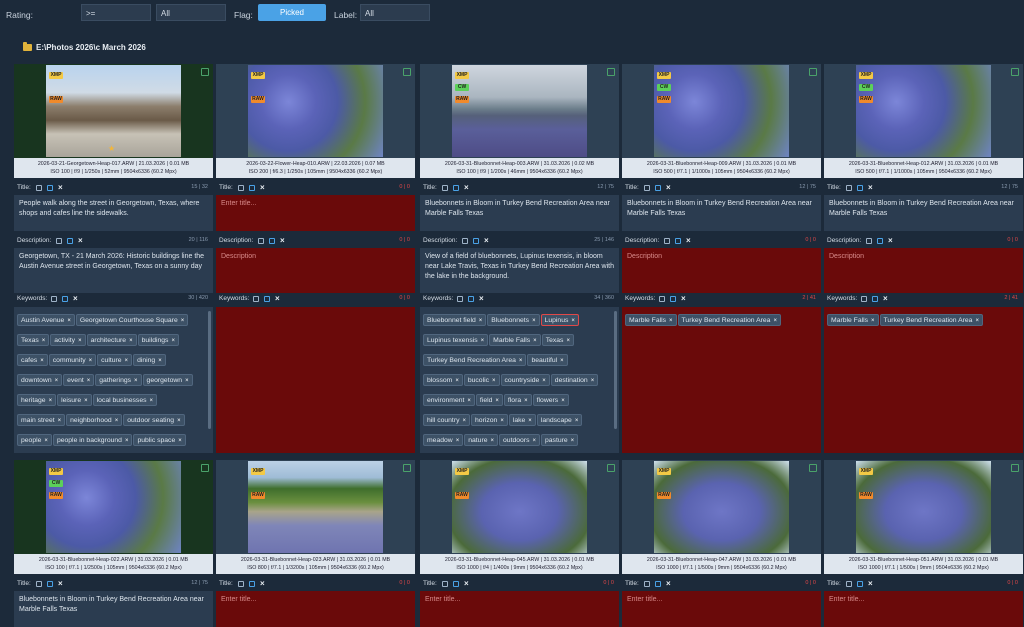 Image resolution: width=1024 pixels, height=627 pixels. What do you see at coordinates (191, 12) in the screenshot?
I see `rating-value-select: All` at bounding box center [191, 12].